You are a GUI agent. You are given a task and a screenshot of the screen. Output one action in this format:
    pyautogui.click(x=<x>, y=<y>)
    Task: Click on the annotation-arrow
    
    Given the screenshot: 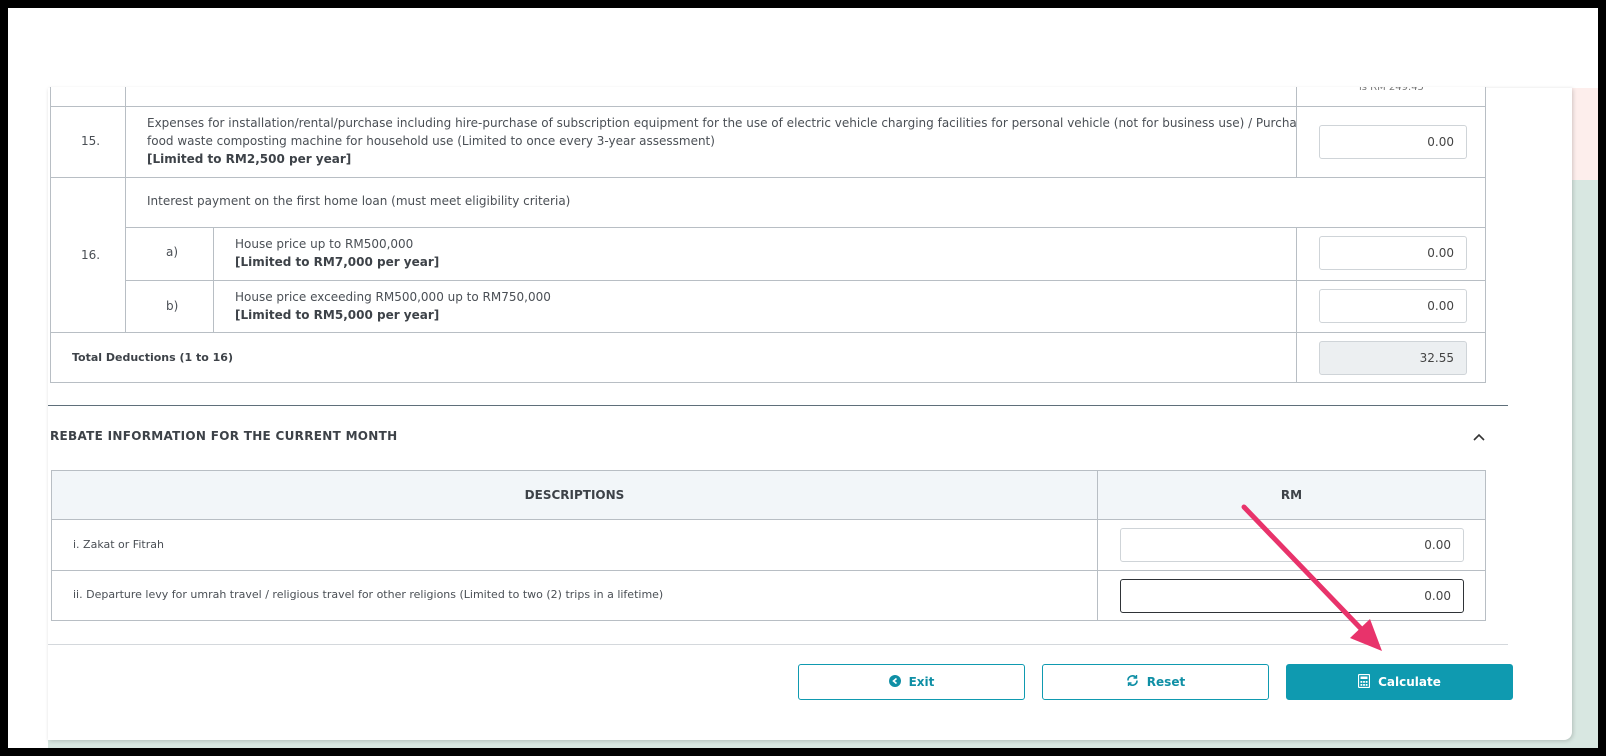 What is the action you would take?
    pyautogui.click(x=1311, y=577)
    